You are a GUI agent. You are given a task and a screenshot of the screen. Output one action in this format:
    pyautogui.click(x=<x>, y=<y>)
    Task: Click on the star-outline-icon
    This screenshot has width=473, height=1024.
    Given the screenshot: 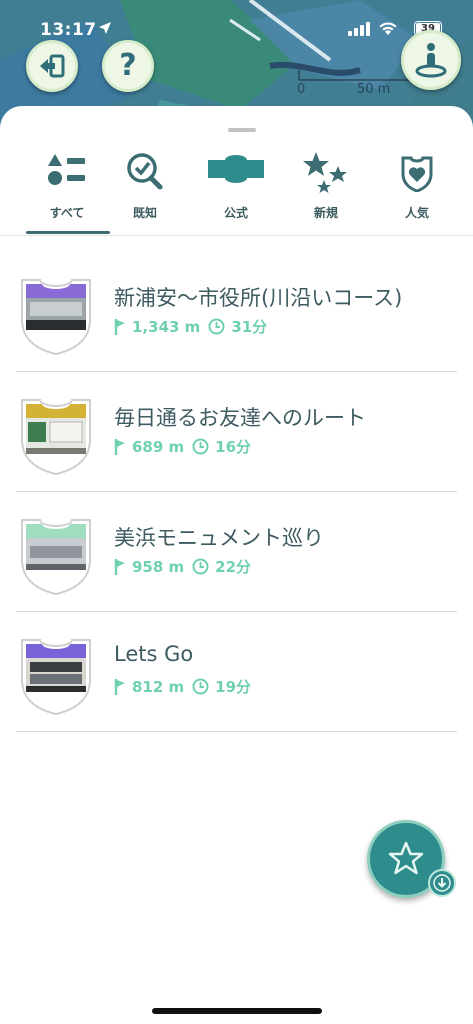 What is the action you would take?
    pyautogui.click(x=406, y=858)
    